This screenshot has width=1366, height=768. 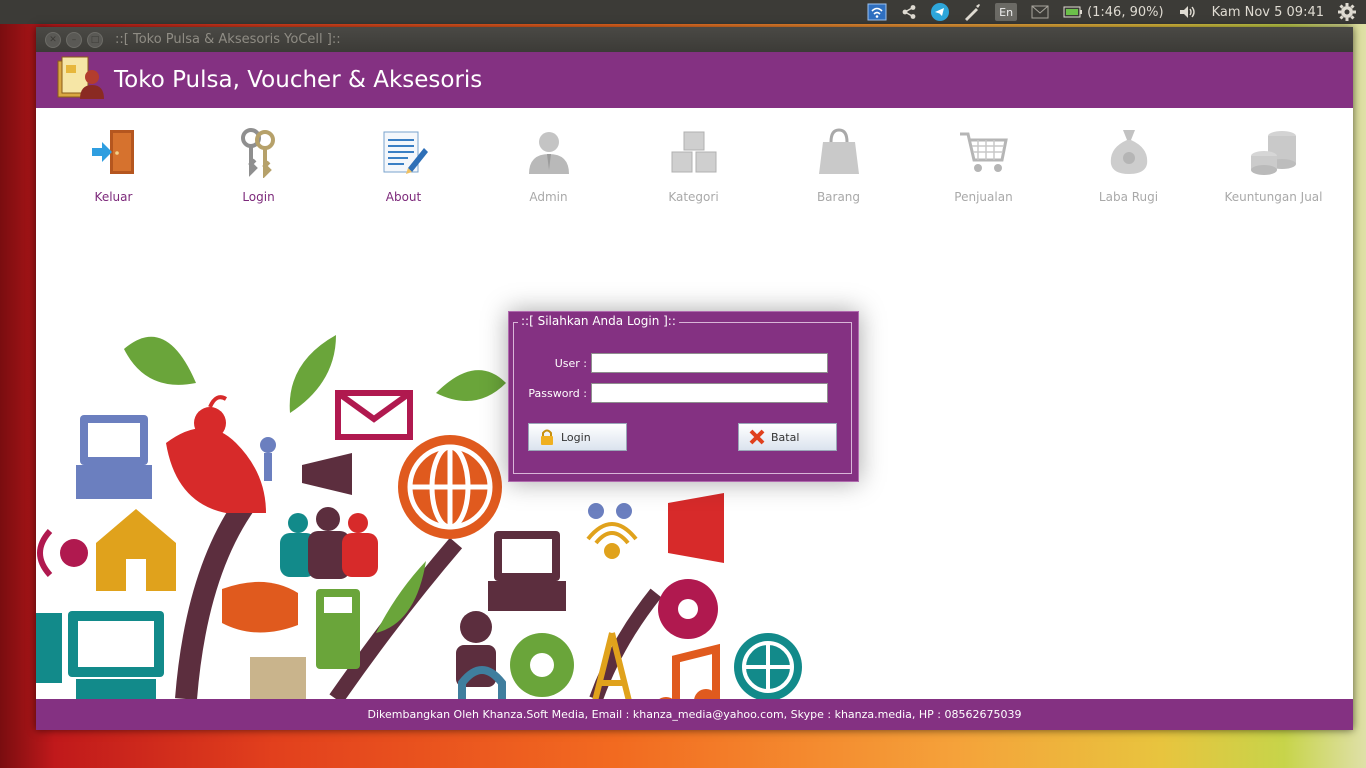 I want to click on telegram-icon, so click(x=940, y=12).